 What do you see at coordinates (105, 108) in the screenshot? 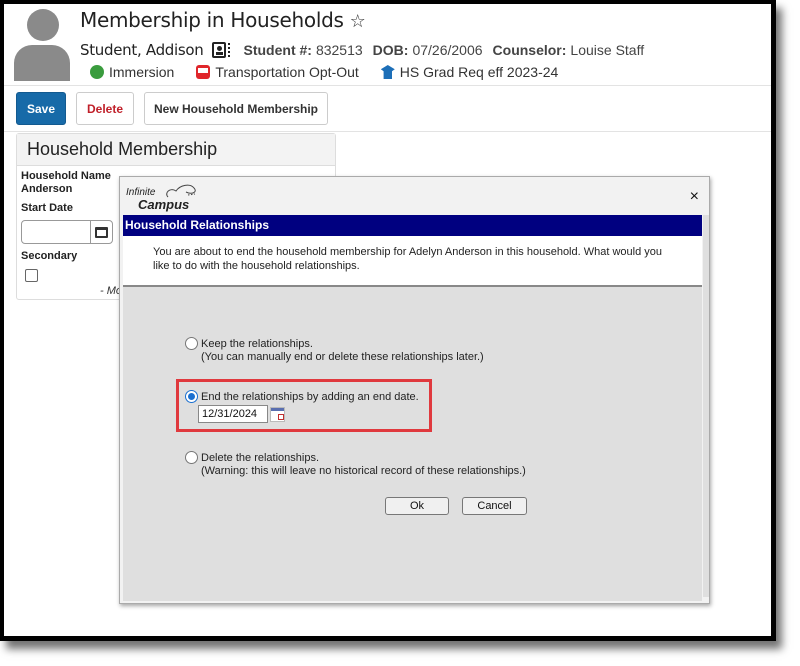
I see `delete-button: Delete` at bounding box center [105, 108].